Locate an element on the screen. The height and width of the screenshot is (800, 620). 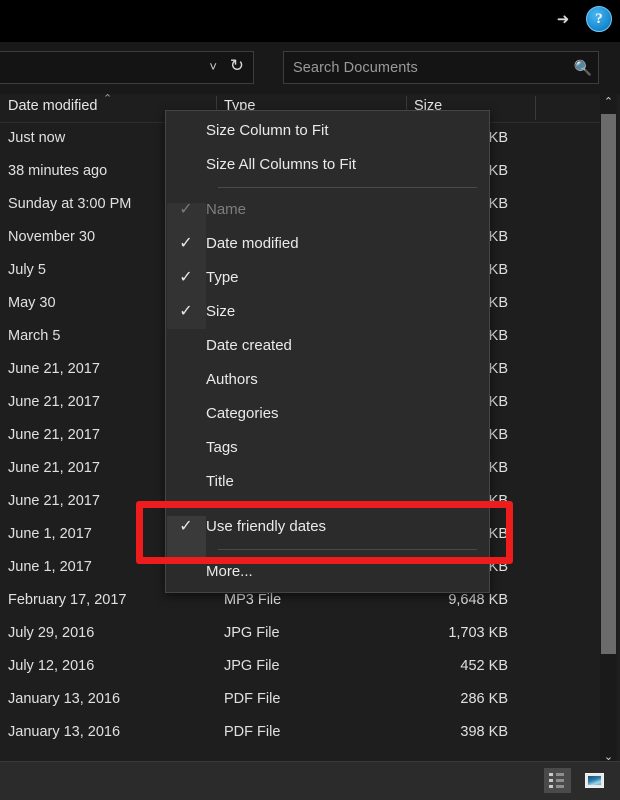
search-input: Search Documents is located at coordinates (426, 68).